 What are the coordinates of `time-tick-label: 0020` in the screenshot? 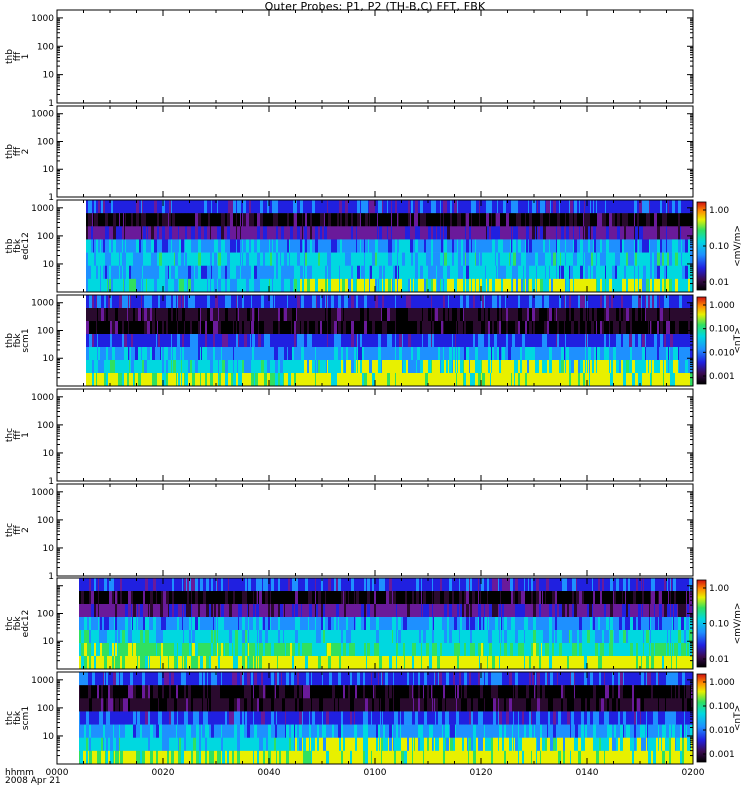 It's located at (163, 773).